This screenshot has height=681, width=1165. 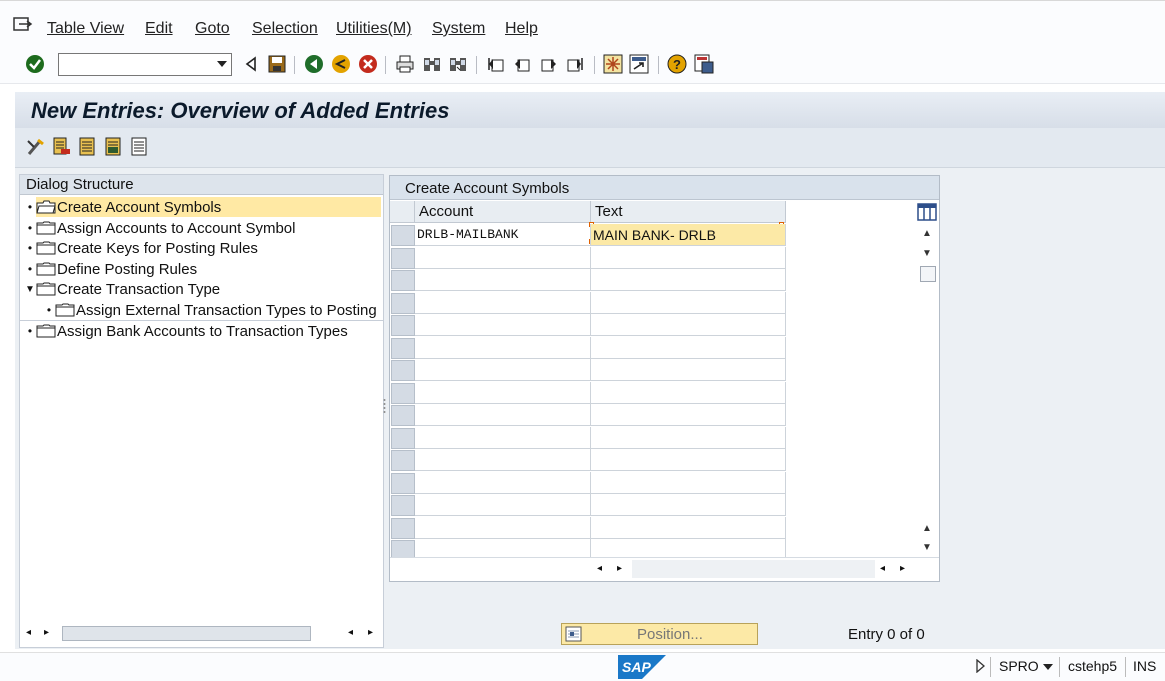 What do you see at coordinates (432, 64) in the screenshot?
I see `find-icon` at bounding box center [432, 64].